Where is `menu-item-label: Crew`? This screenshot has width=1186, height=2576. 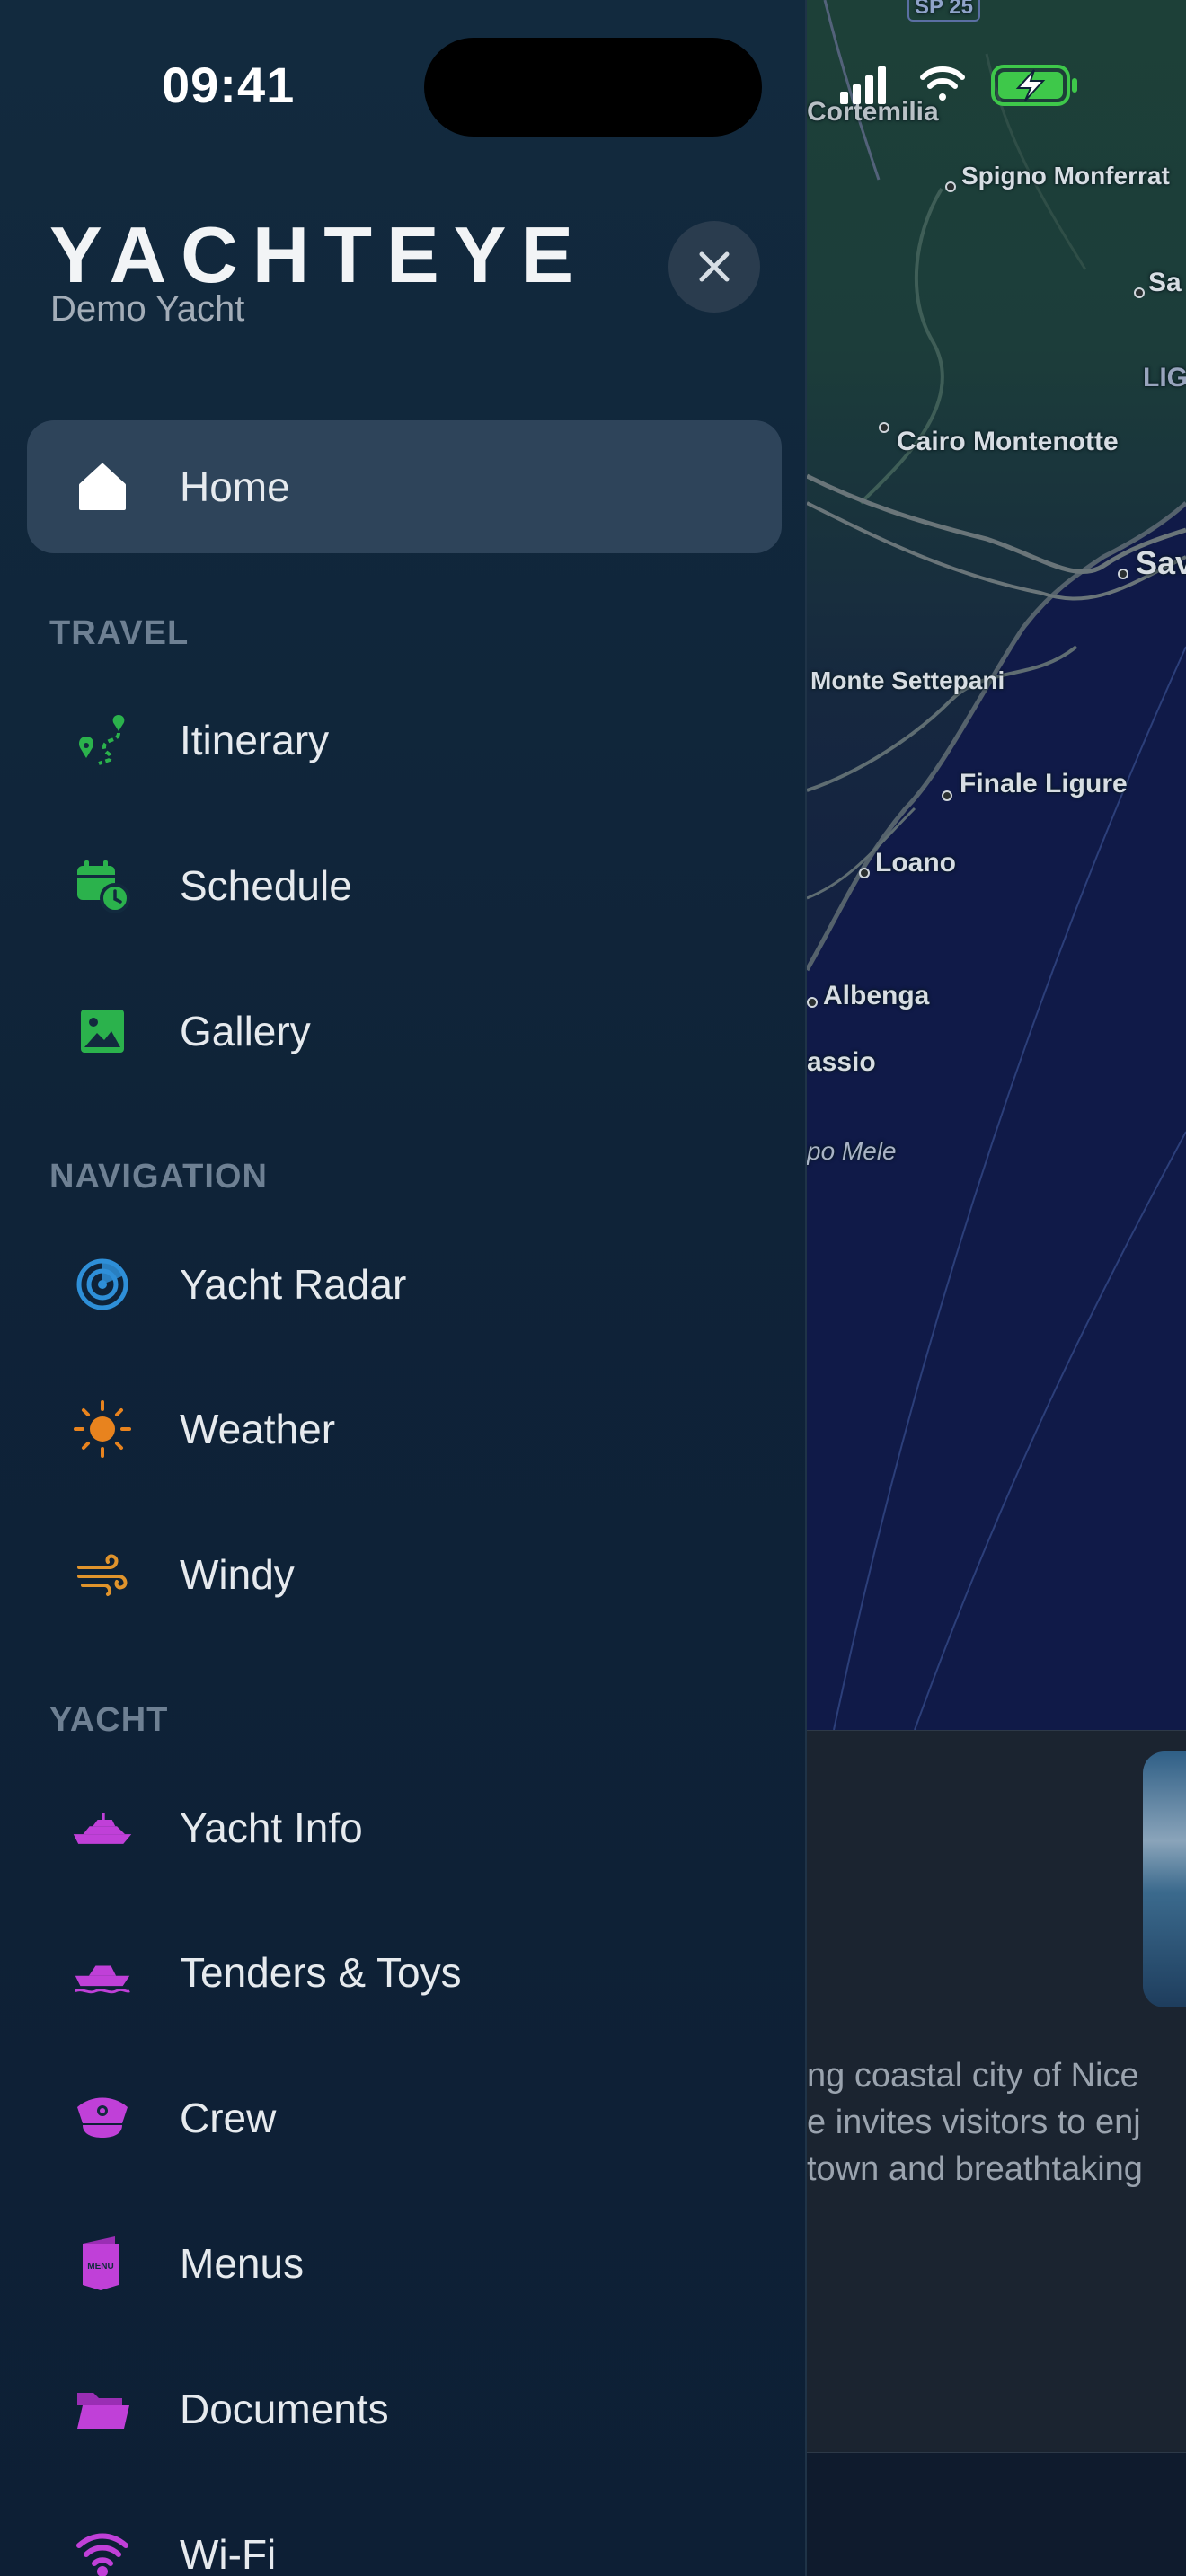
menu-item-label: Crew is located at coordinates (228, 2118).